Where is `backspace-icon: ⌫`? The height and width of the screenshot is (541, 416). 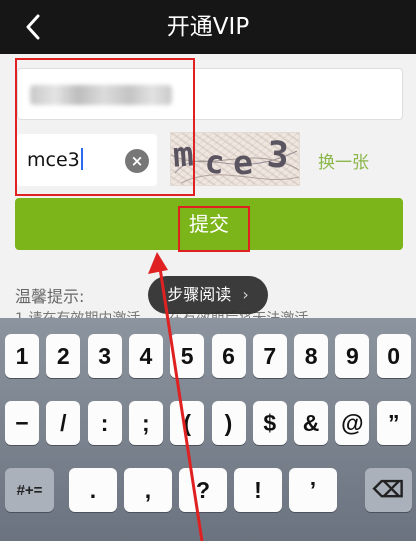
backspace-icon: ⌫ is located at coordinates (388, 490).